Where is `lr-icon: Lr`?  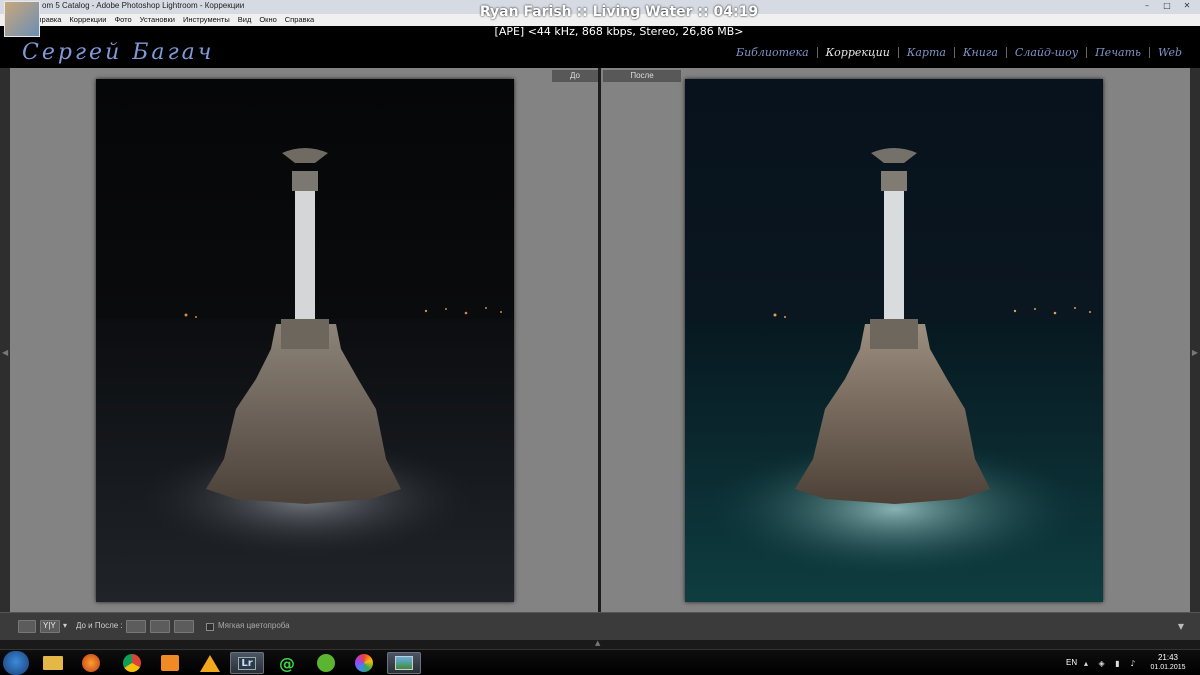
lr-icon: Lr is located at coordinates (247, 663).